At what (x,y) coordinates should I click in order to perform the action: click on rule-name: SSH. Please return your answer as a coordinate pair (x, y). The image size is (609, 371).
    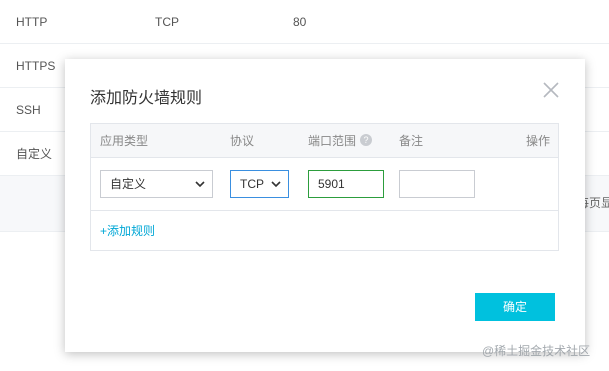
    Looking at the image, I should click on (28, 110).